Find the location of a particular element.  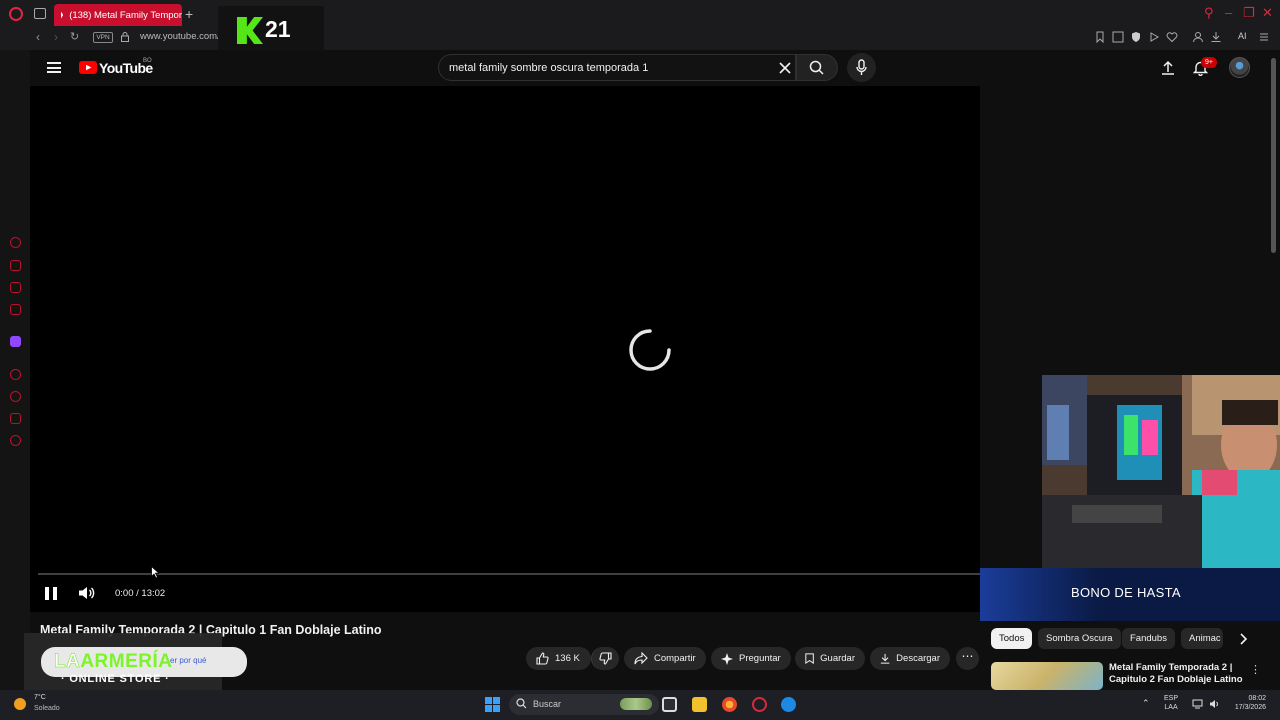

download-button: Descargar is located at coordinates (910, 658).